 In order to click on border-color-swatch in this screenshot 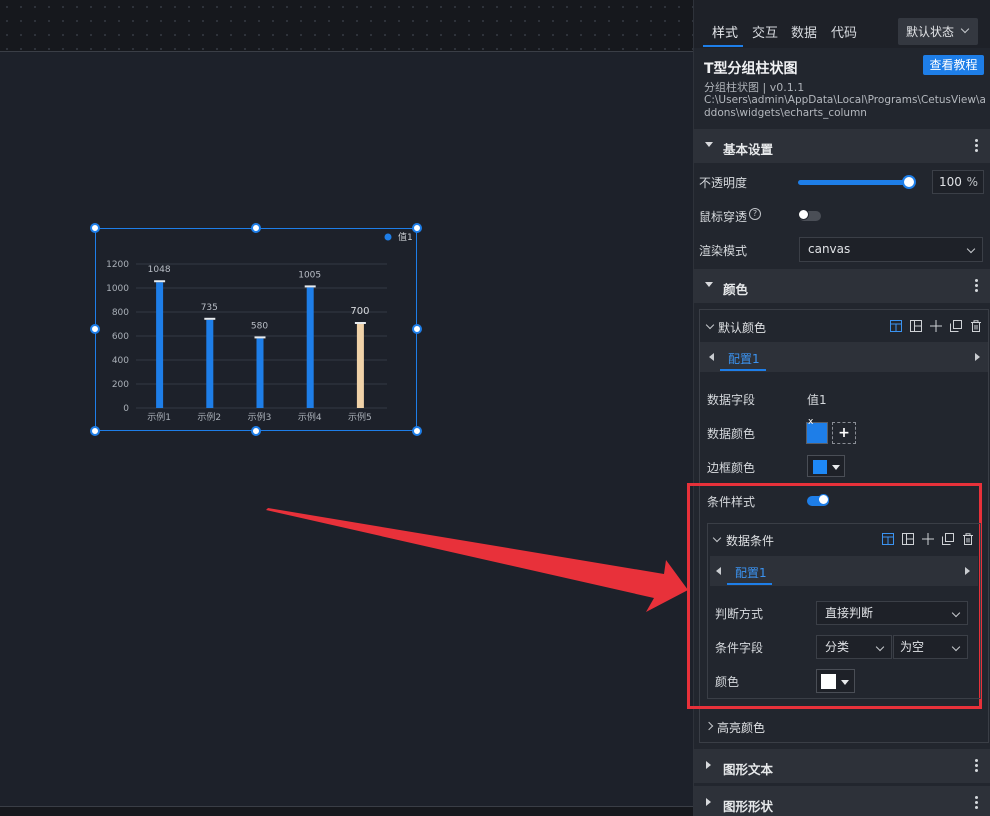, I will do `click(820, 467)`.